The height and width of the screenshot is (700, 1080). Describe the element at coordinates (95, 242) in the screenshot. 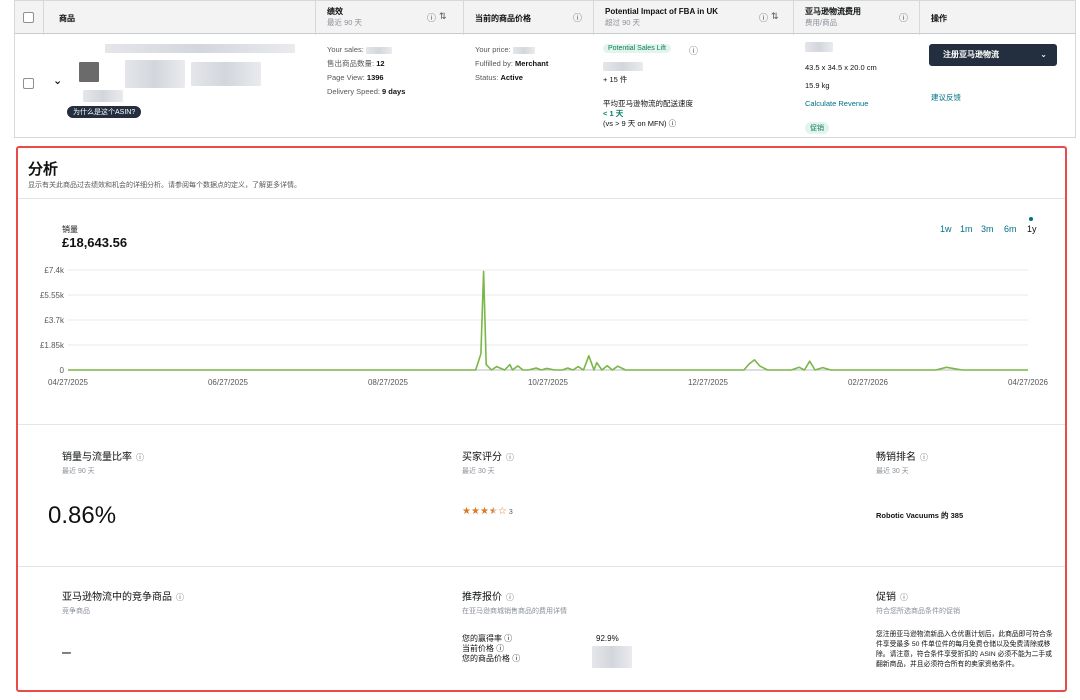

I see `sales-value: £18,643.56` at that location.